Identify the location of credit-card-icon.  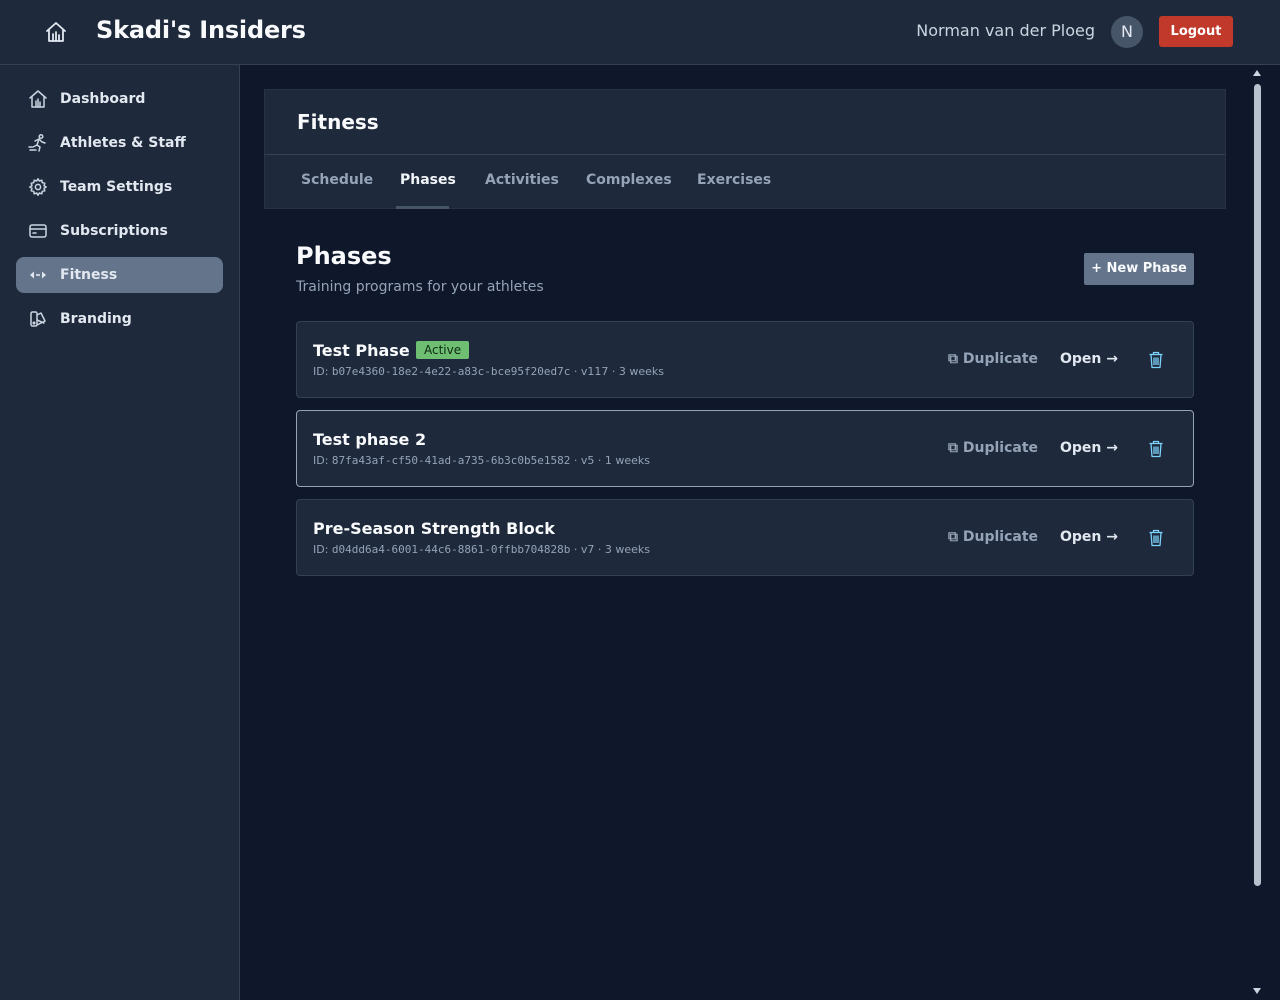
(38, 231).